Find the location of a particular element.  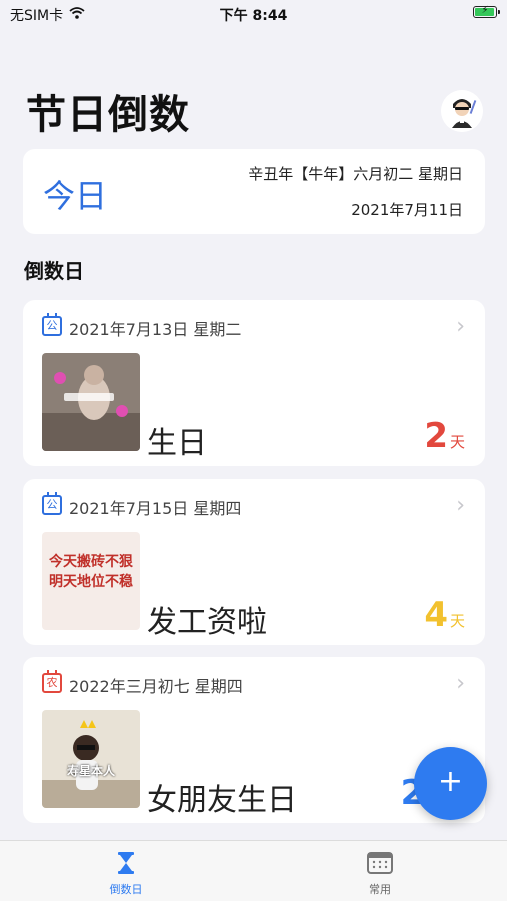

tab-common: 常用 is located at coordinates (380, 874).